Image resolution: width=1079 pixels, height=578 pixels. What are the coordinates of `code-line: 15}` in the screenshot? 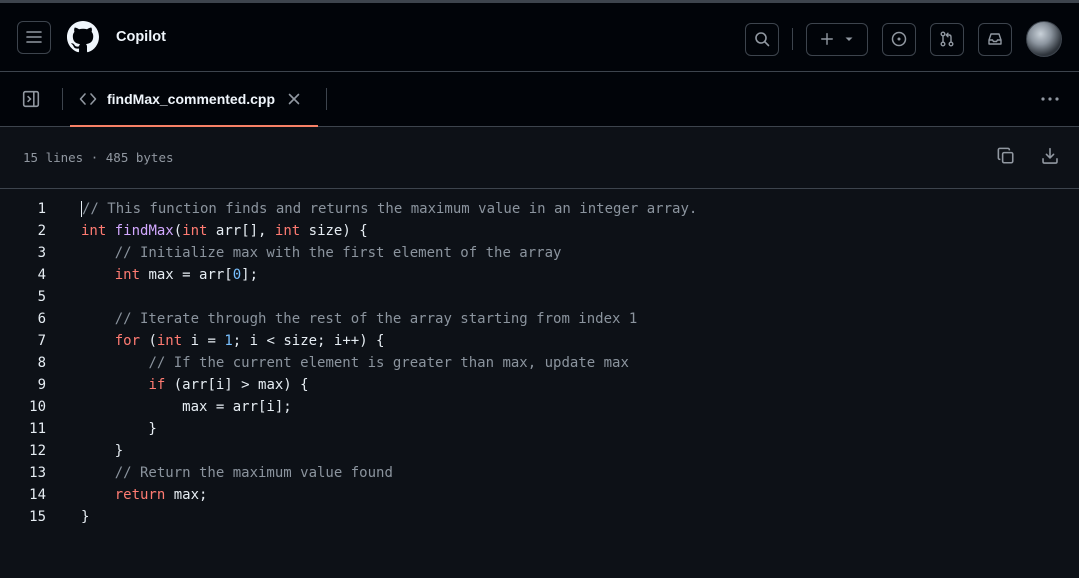 It's located at (539, 517).